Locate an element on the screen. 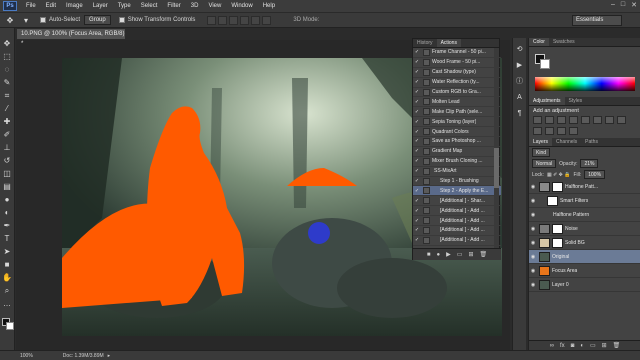  menu-type: Type is located at coordinates (124, 6).